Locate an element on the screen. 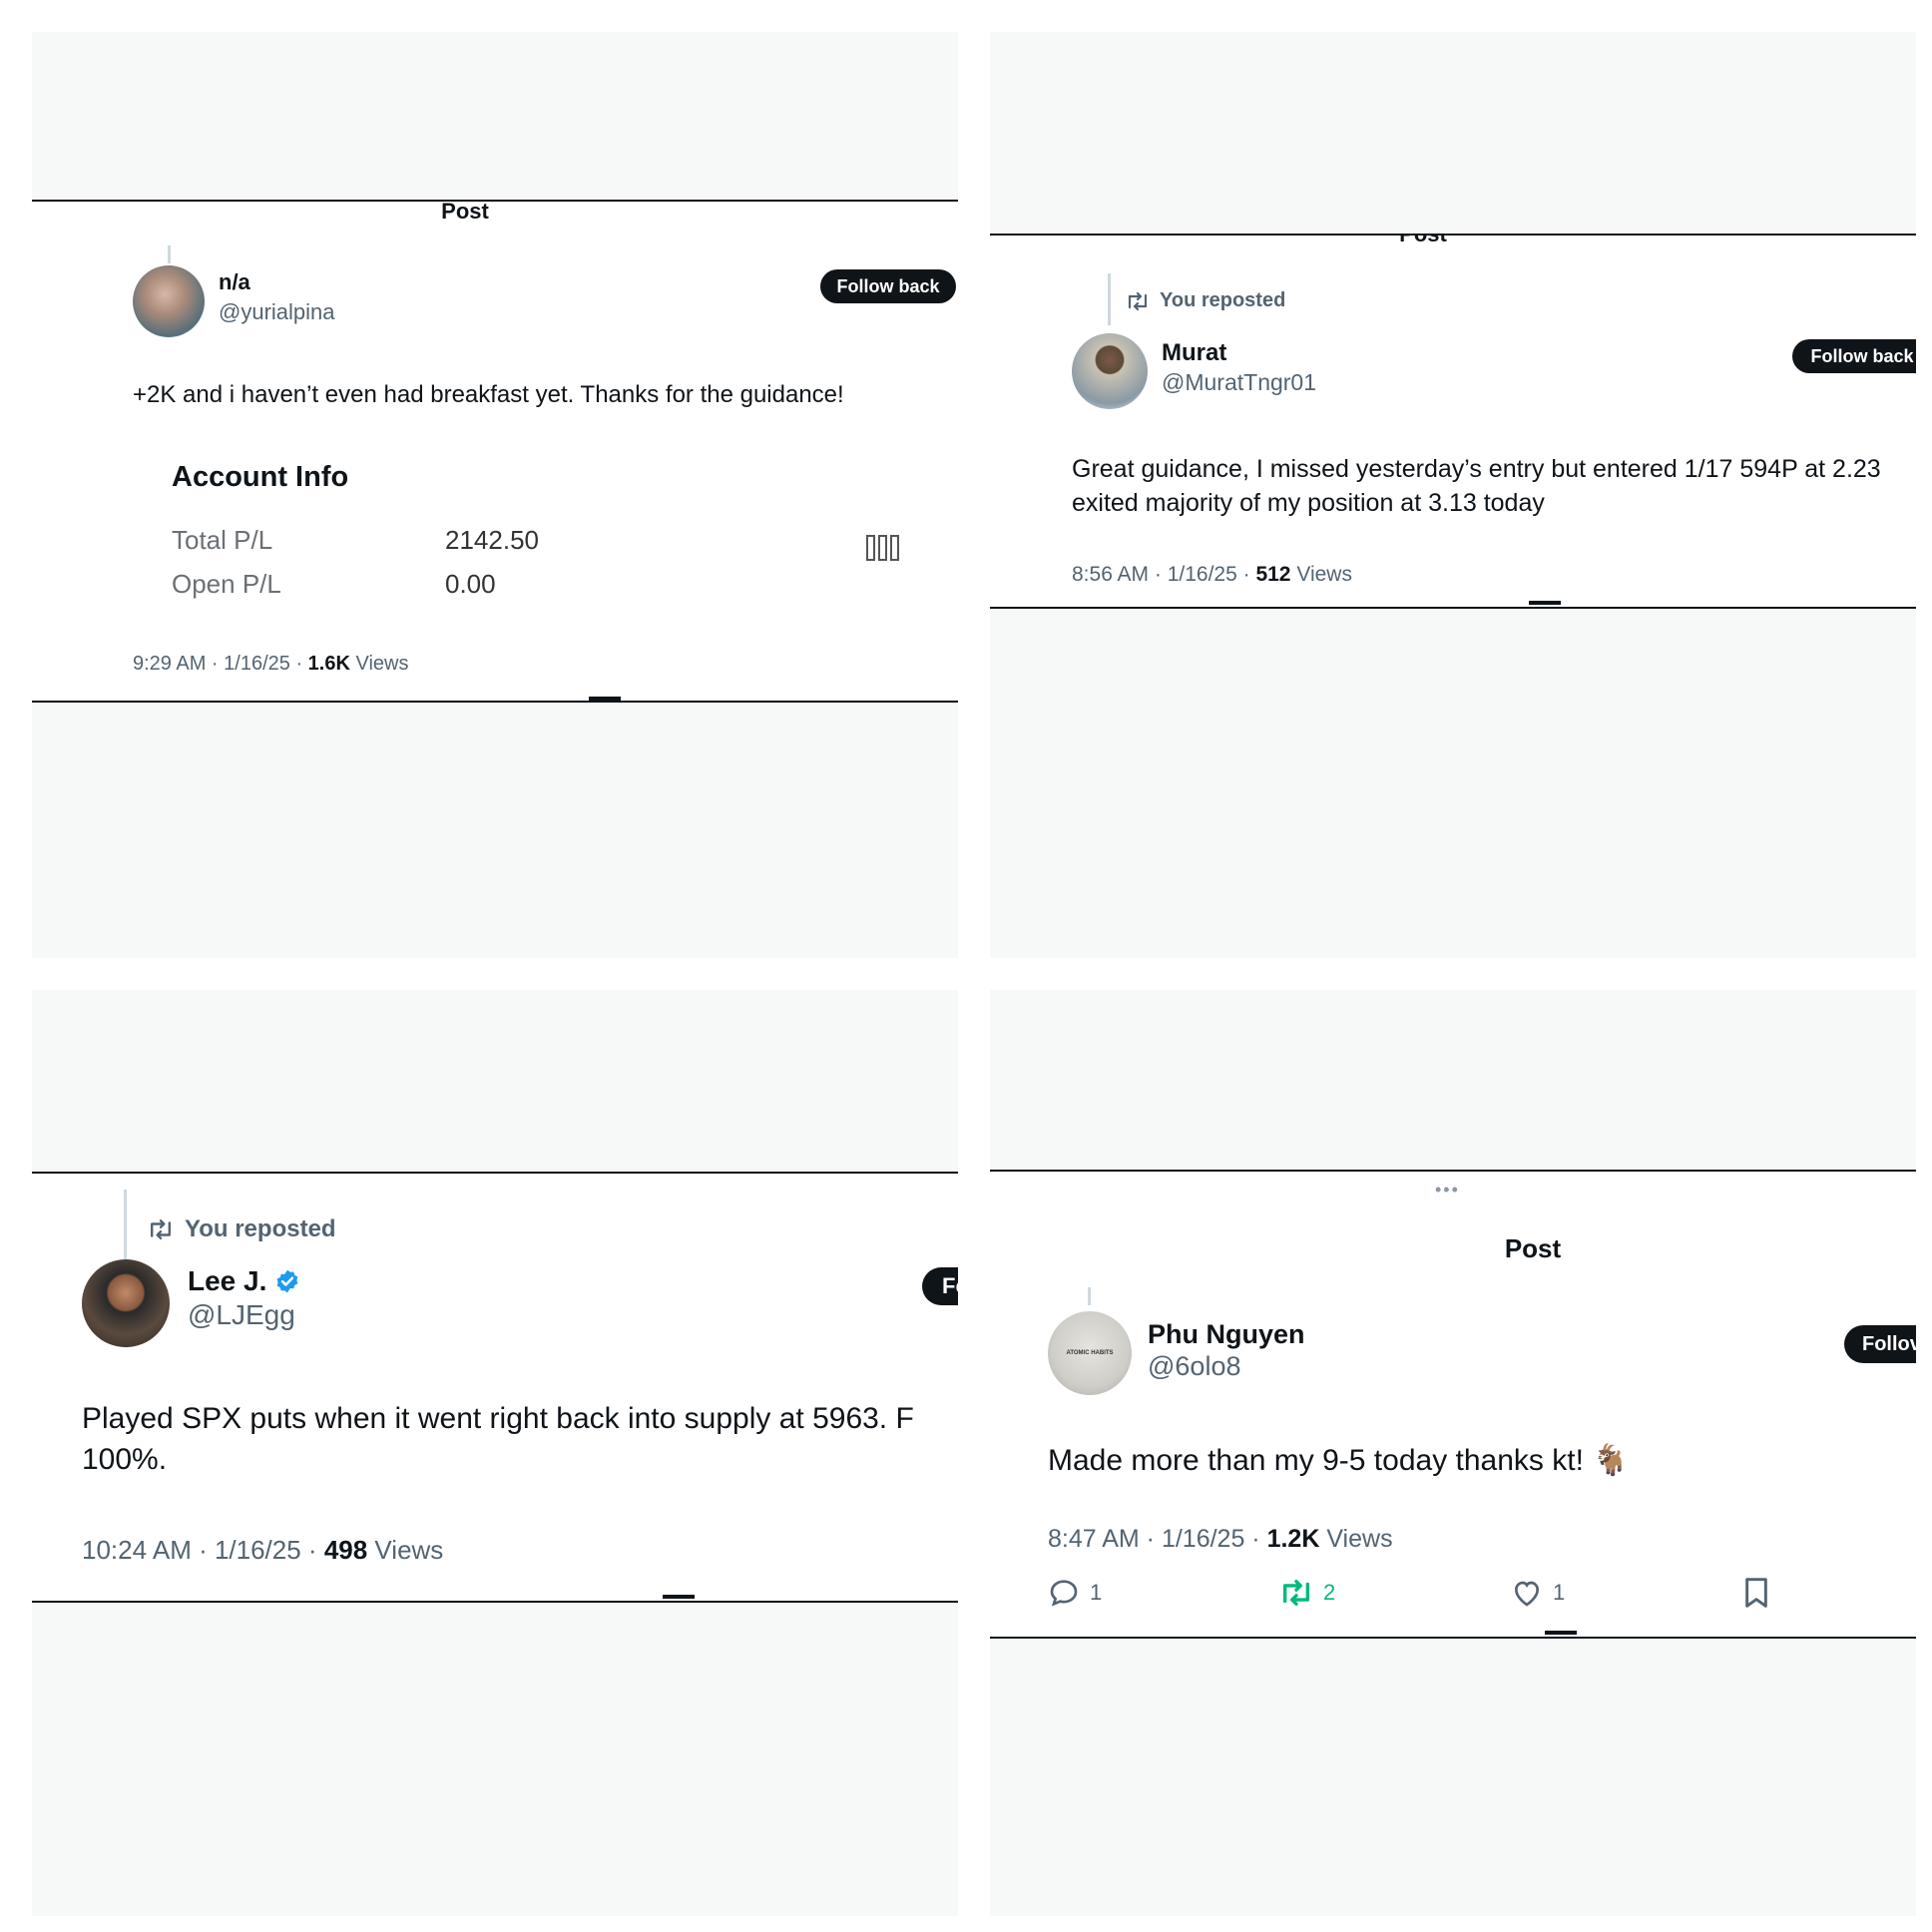 The height and width of the screenshot is (1932, 1932). more-options-icon: ••• is located at coordinates (1447, 1190).